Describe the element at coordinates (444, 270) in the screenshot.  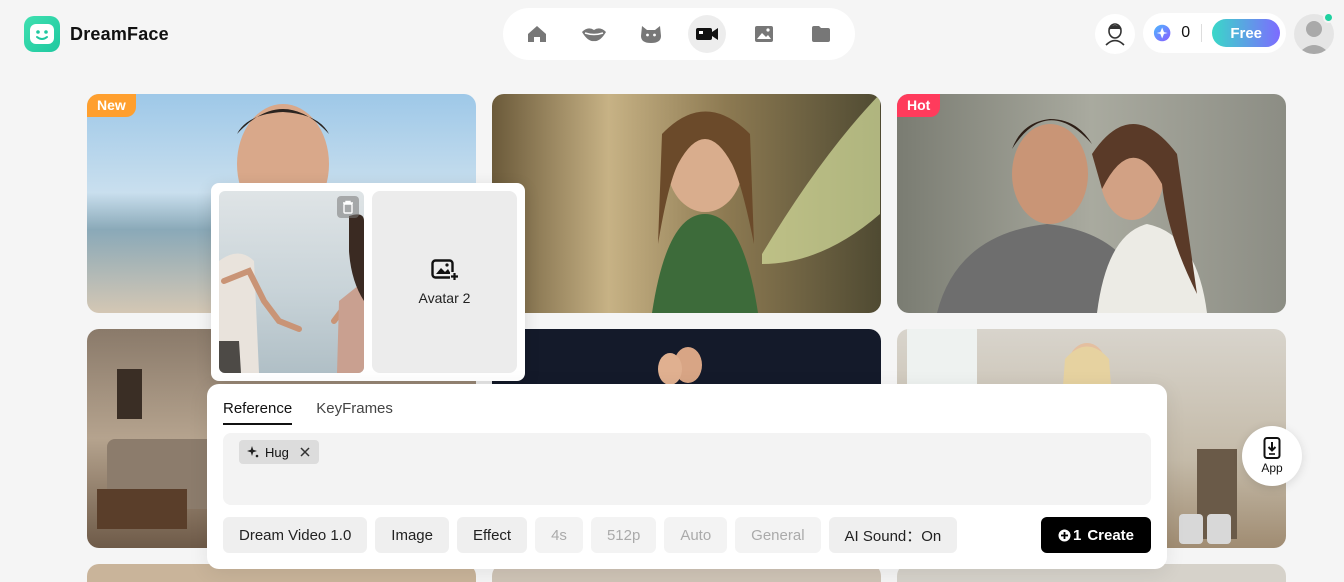
I see `add-image-icon` at that location.